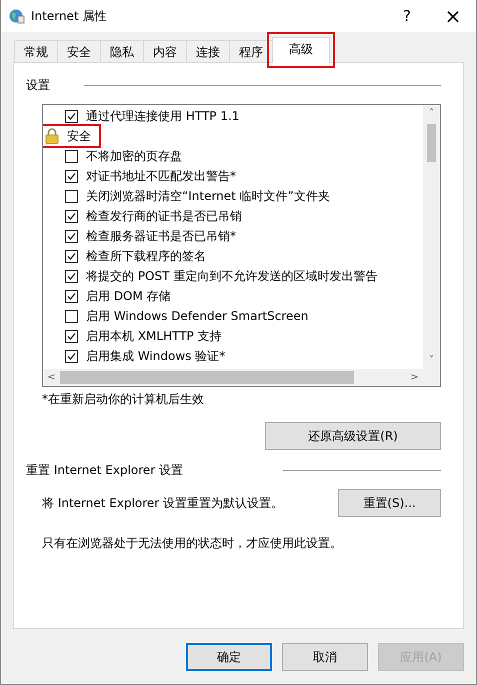 The width and height of the screenshot is (477, 685). Describe the element at coordinates (229, 657) in the screenshot. I see `dialog-button: 确定` at that location.